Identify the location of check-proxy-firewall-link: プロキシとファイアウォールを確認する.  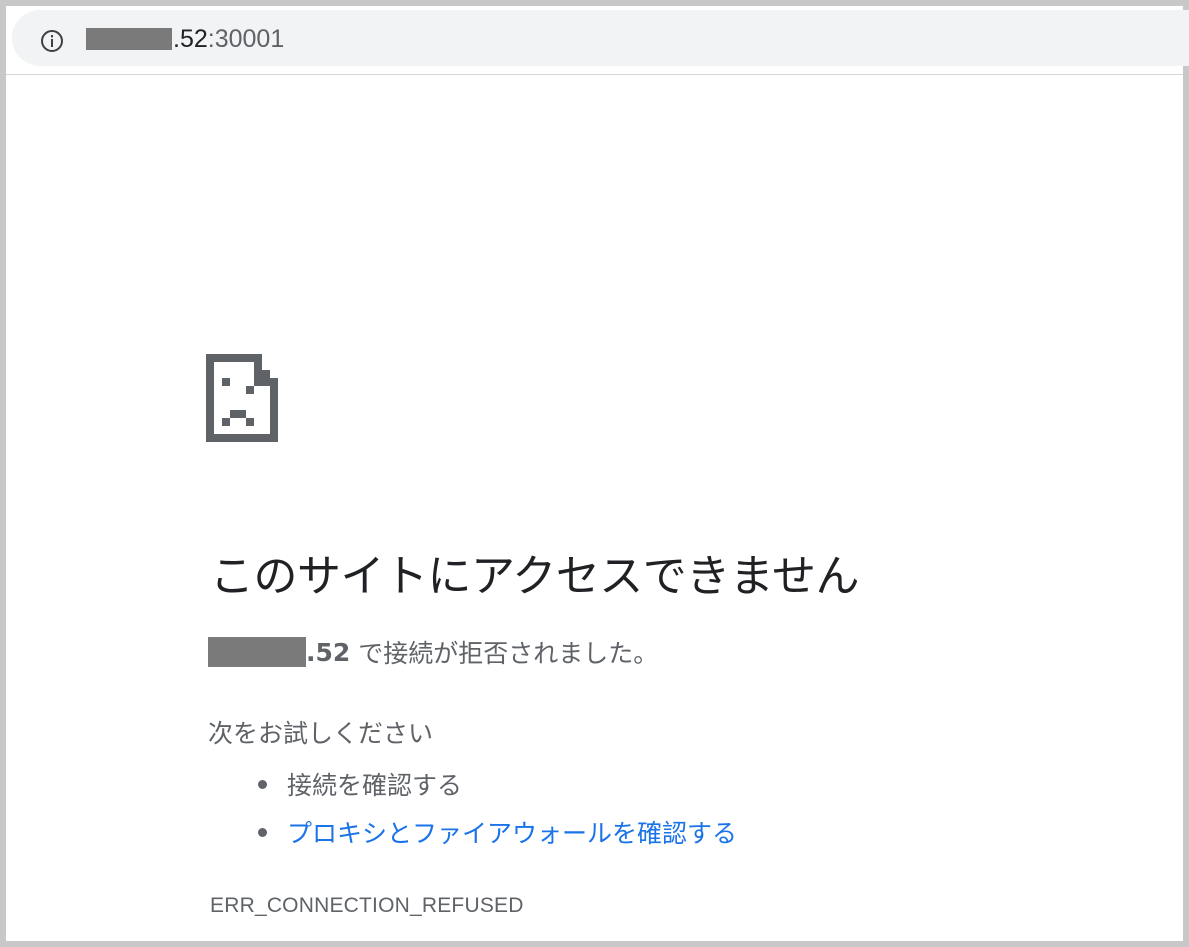
(512, 832).